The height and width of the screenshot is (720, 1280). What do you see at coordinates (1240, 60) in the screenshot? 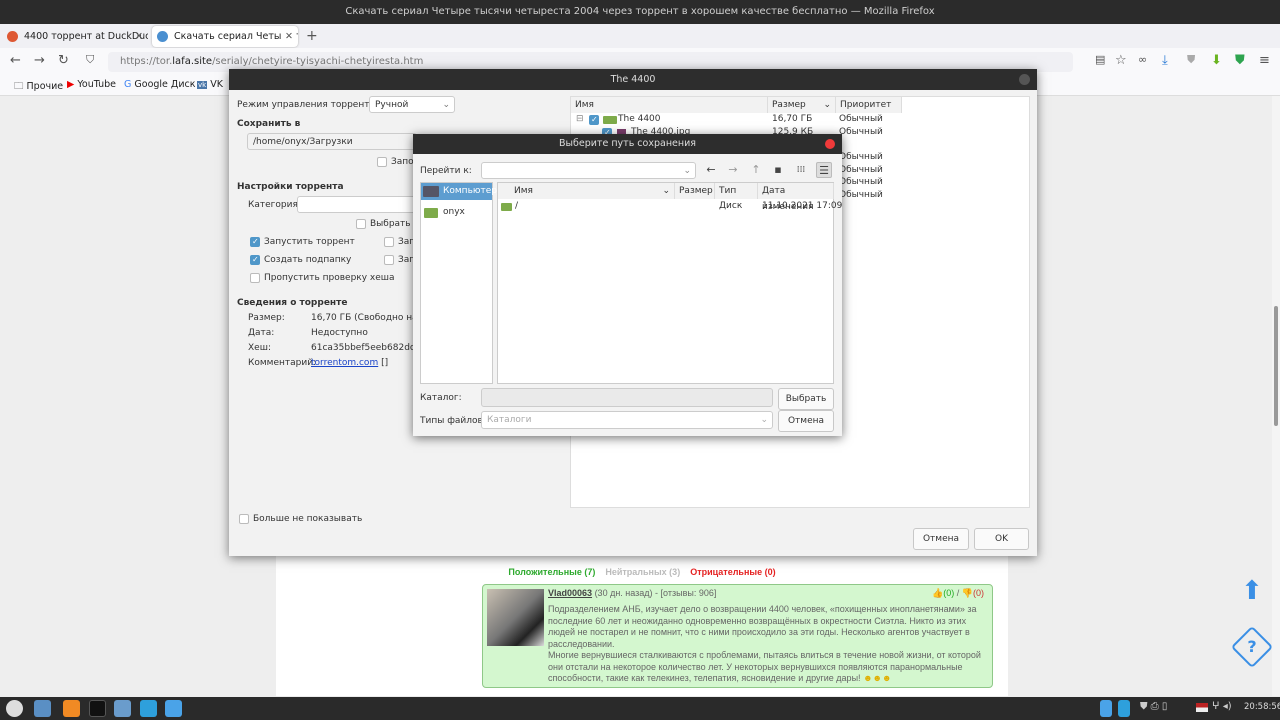
I see `adblock-icon: ⛊` at bounding box center [1240, 60].